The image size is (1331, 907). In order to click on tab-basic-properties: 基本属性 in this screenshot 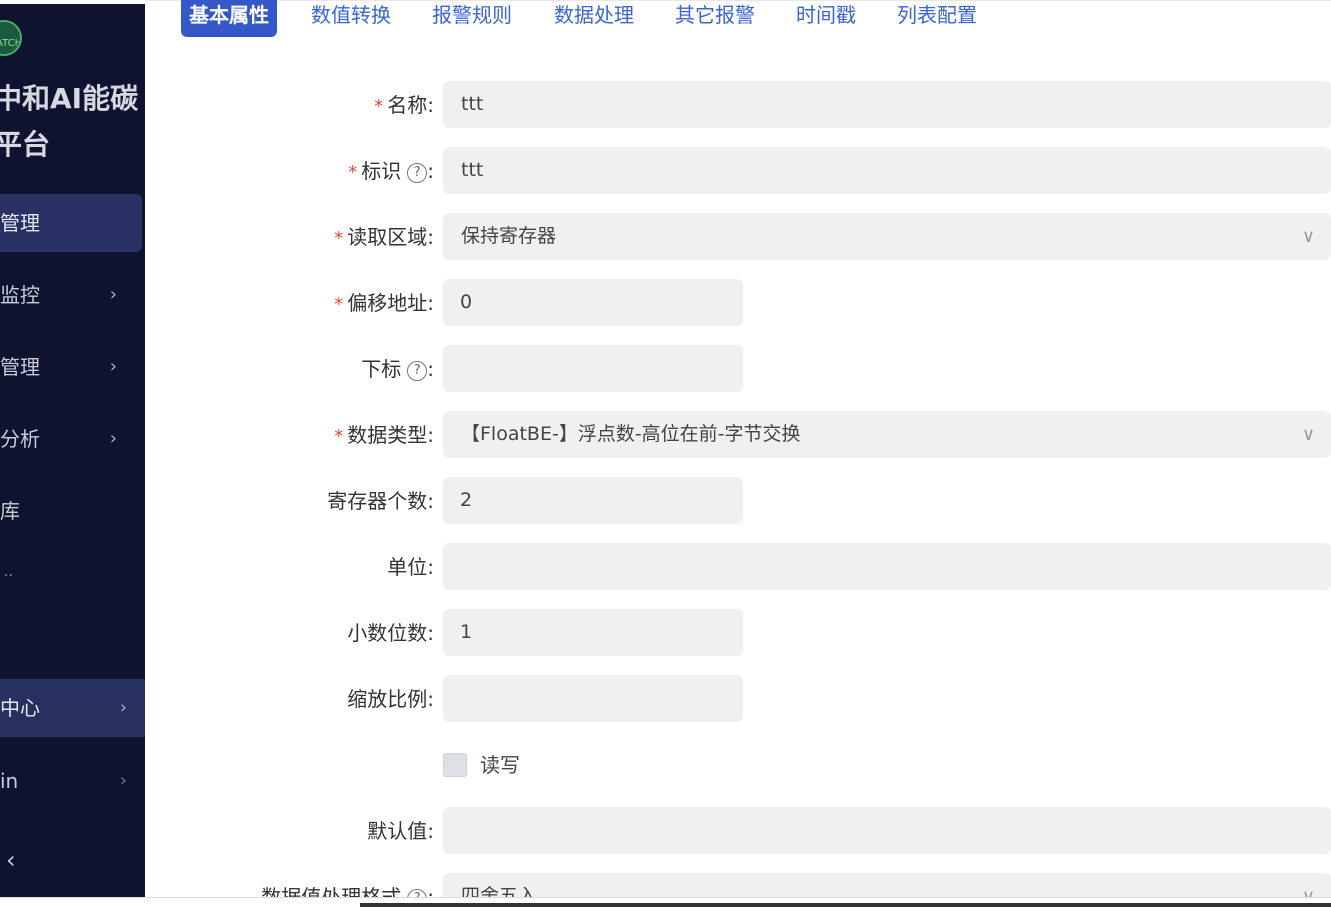, I will do `click(229, 18)`.